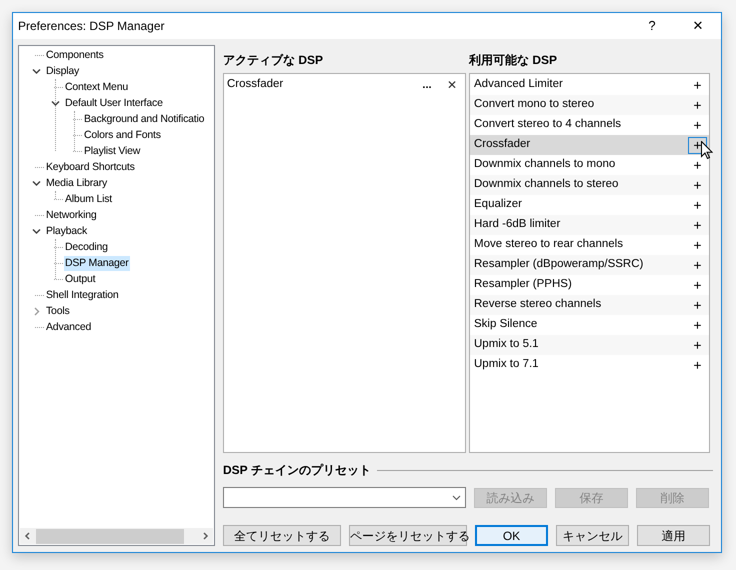  What do you see at coordinates (408, 535) in the screenshot?
I see `dialog-button: ページをリセットする` at bounding box center [408, 535].